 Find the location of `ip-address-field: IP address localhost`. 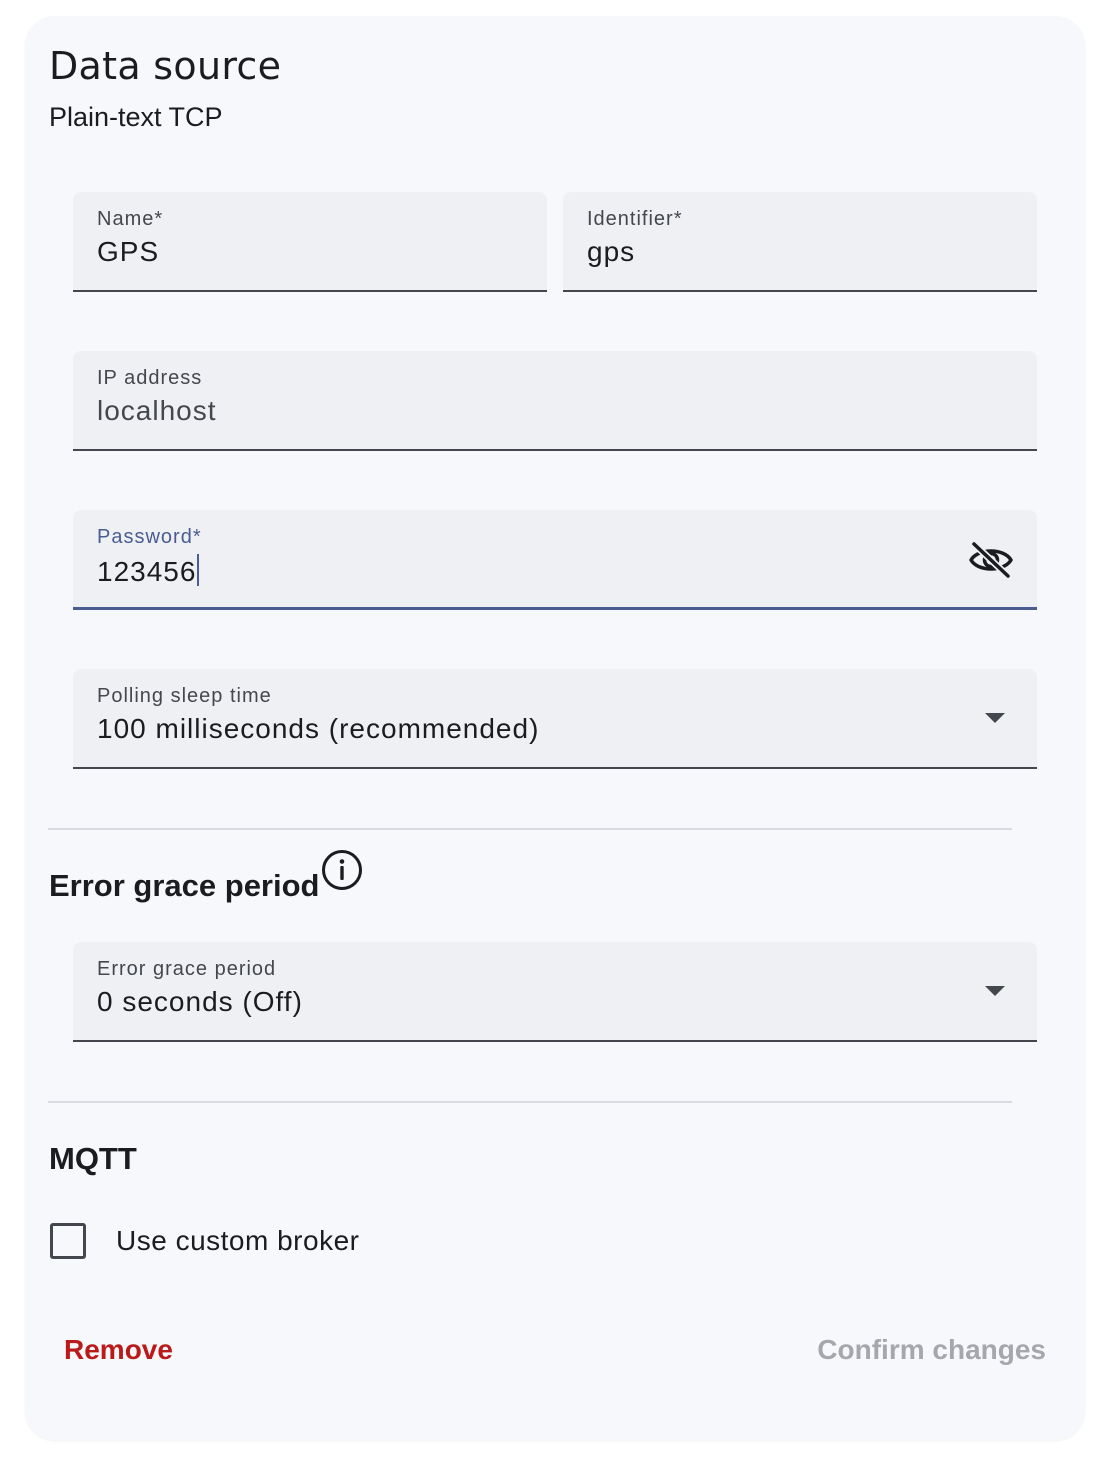

ip-address-field: IP address localhost is located at coordinates (555, 401).